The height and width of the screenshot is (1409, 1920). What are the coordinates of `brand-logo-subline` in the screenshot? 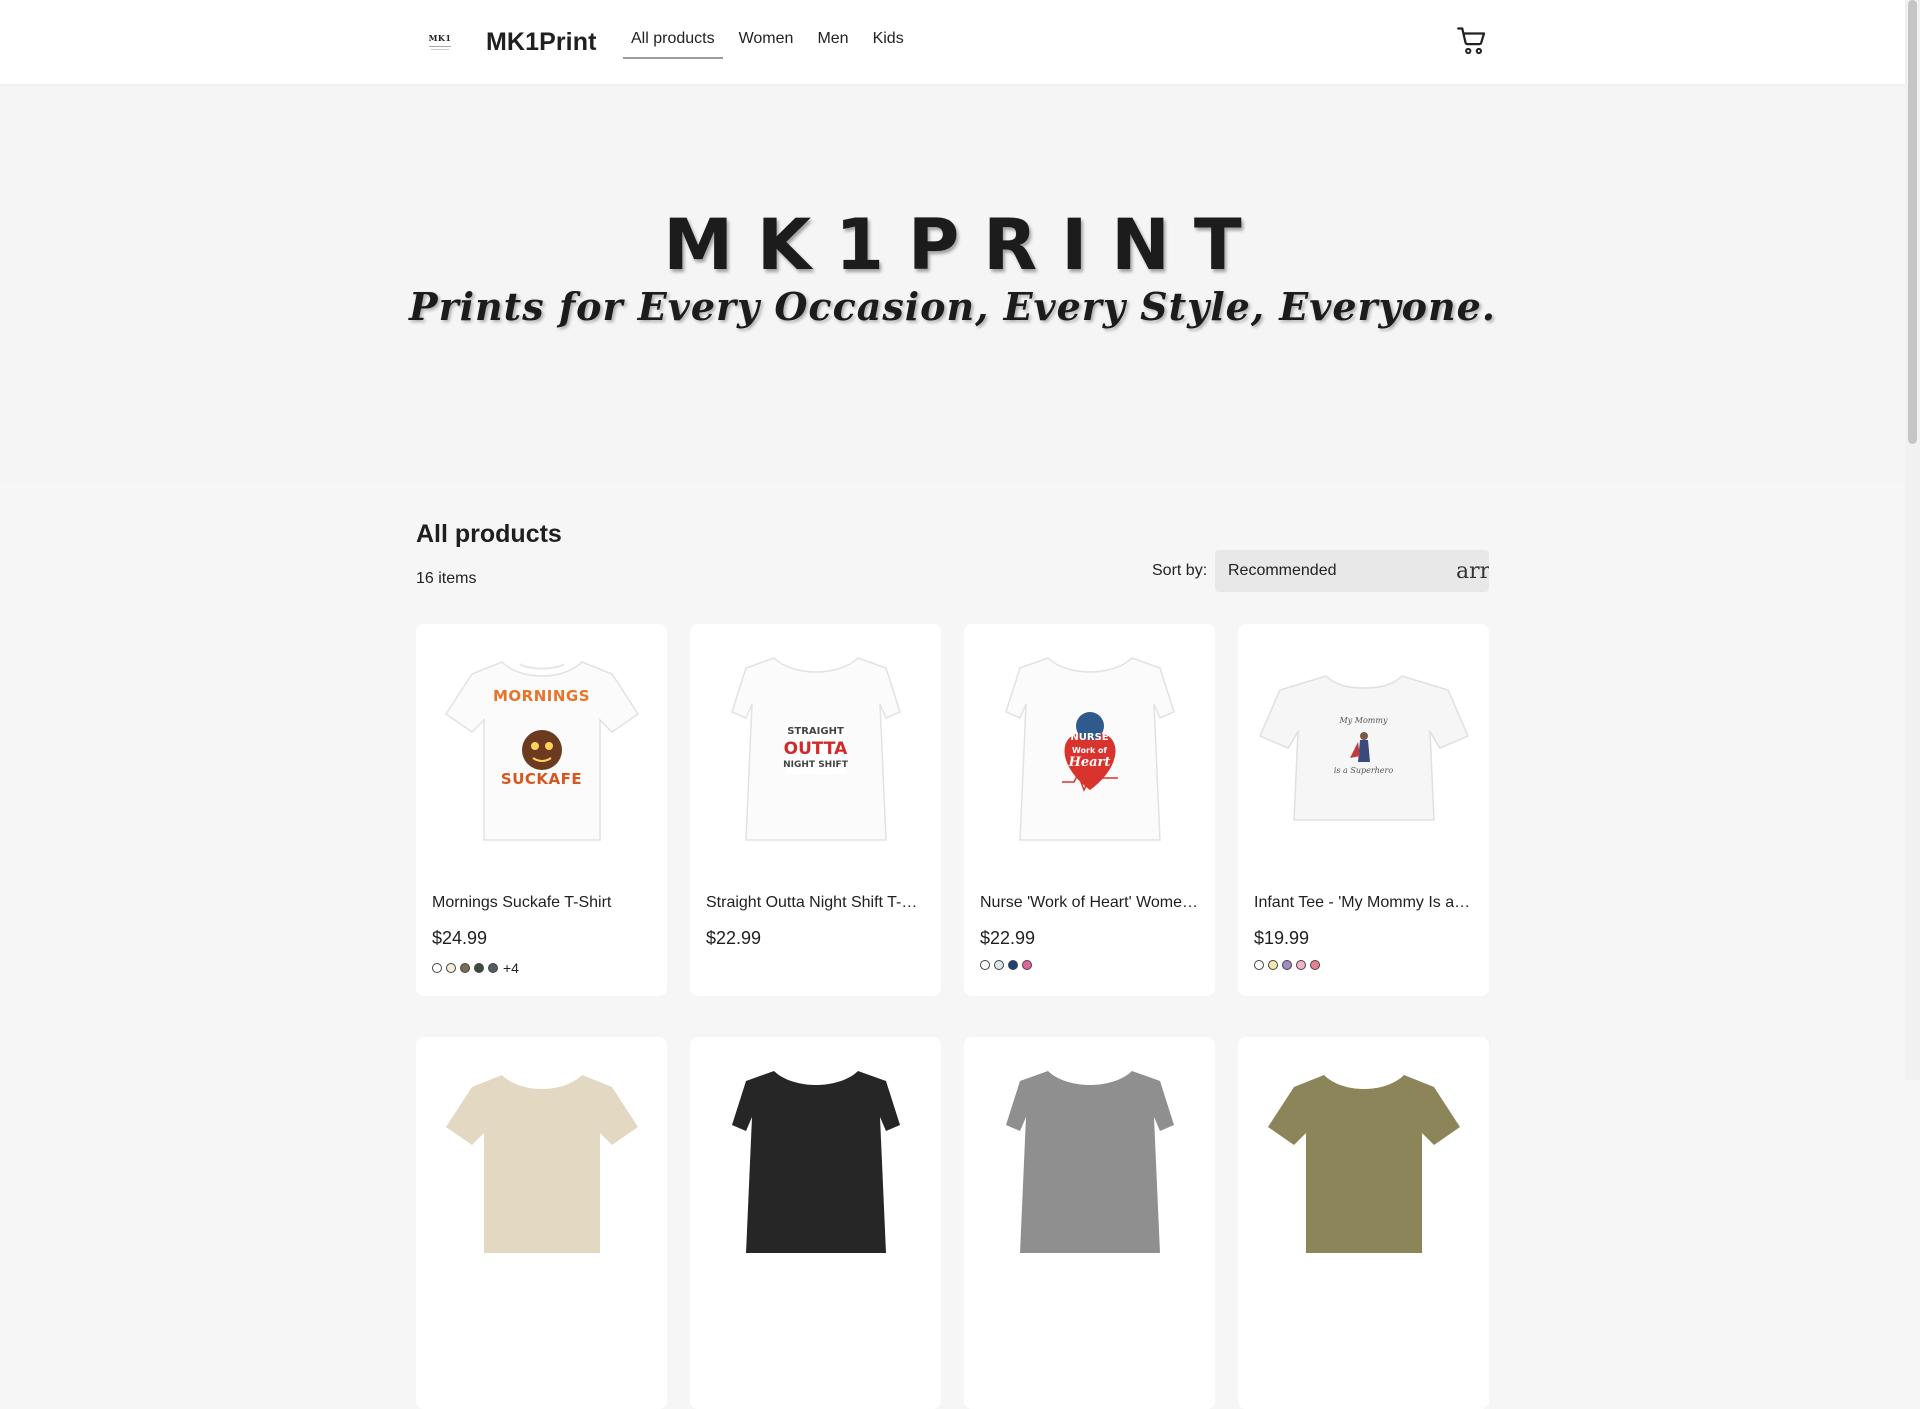 It's located at (440, 49).